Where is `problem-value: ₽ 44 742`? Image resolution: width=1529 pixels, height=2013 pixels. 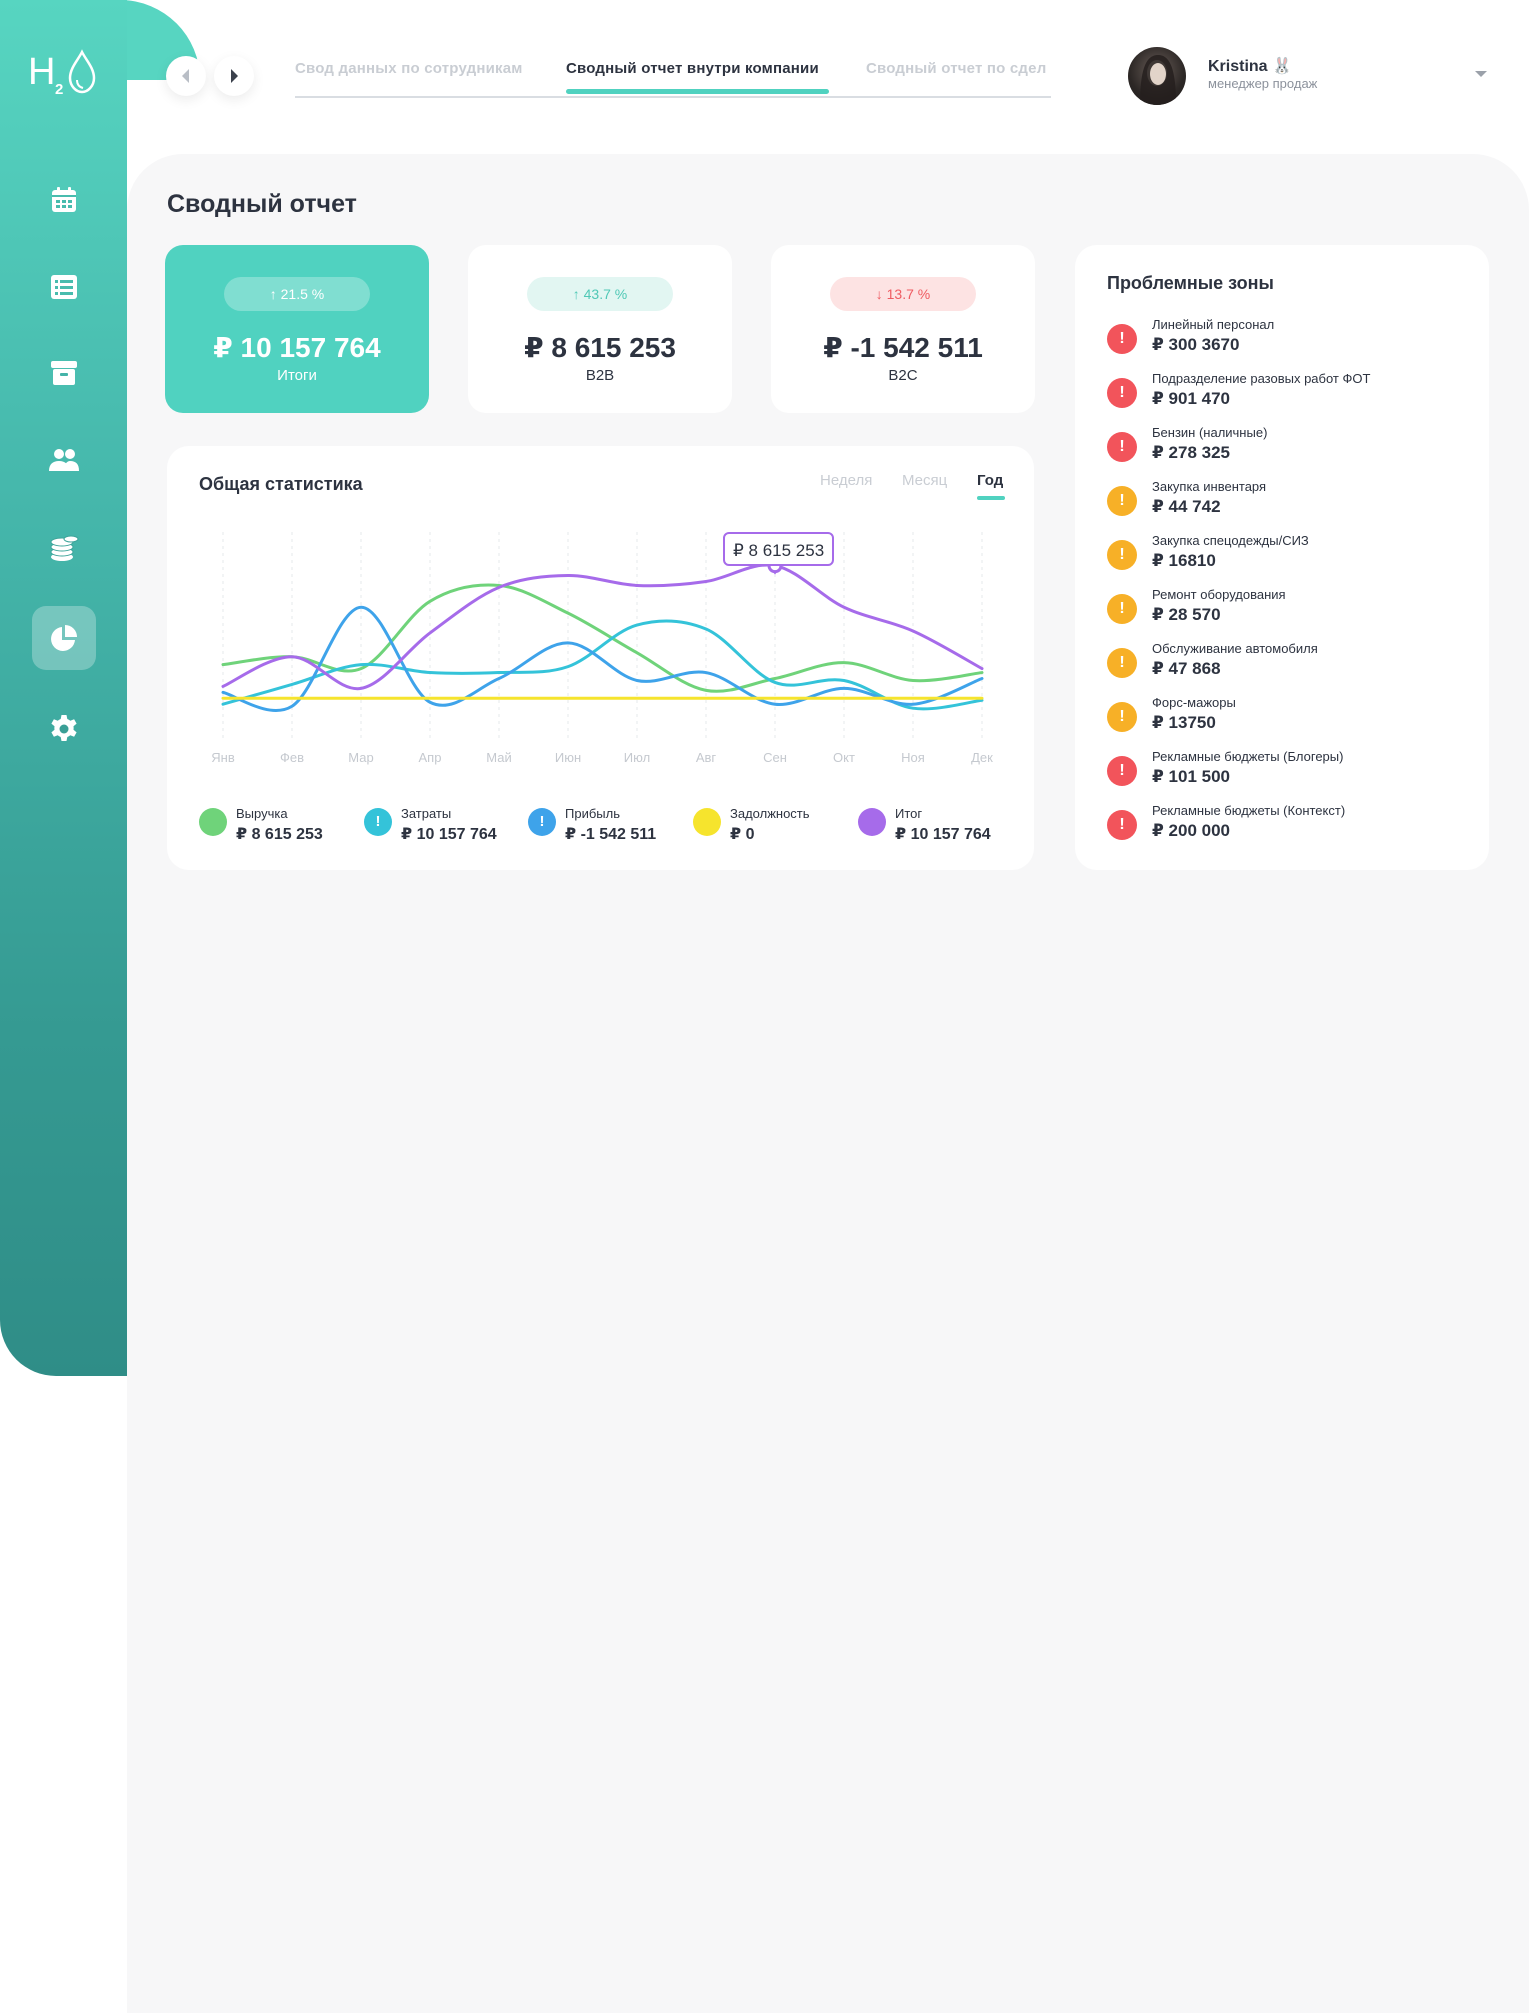 problem-value: ₽ 44 742 is located at coordinates (1186, 506).